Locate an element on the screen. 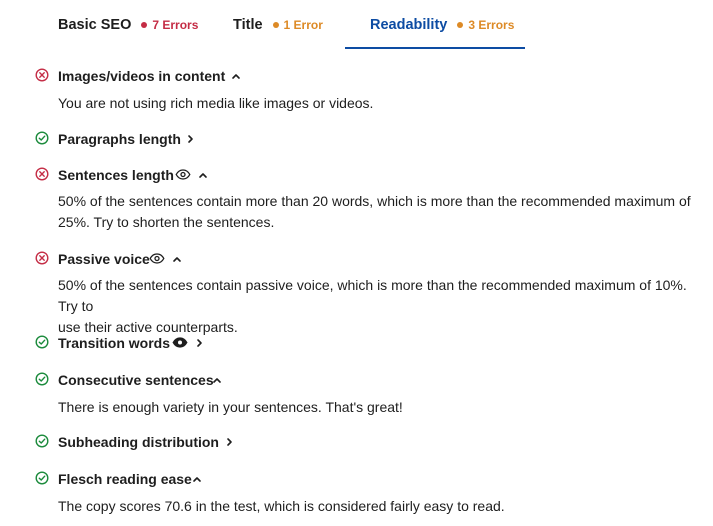 This screenshot has width=713, height=526. tab-error-count: 3 Errors is located at coordinates (491, 25).